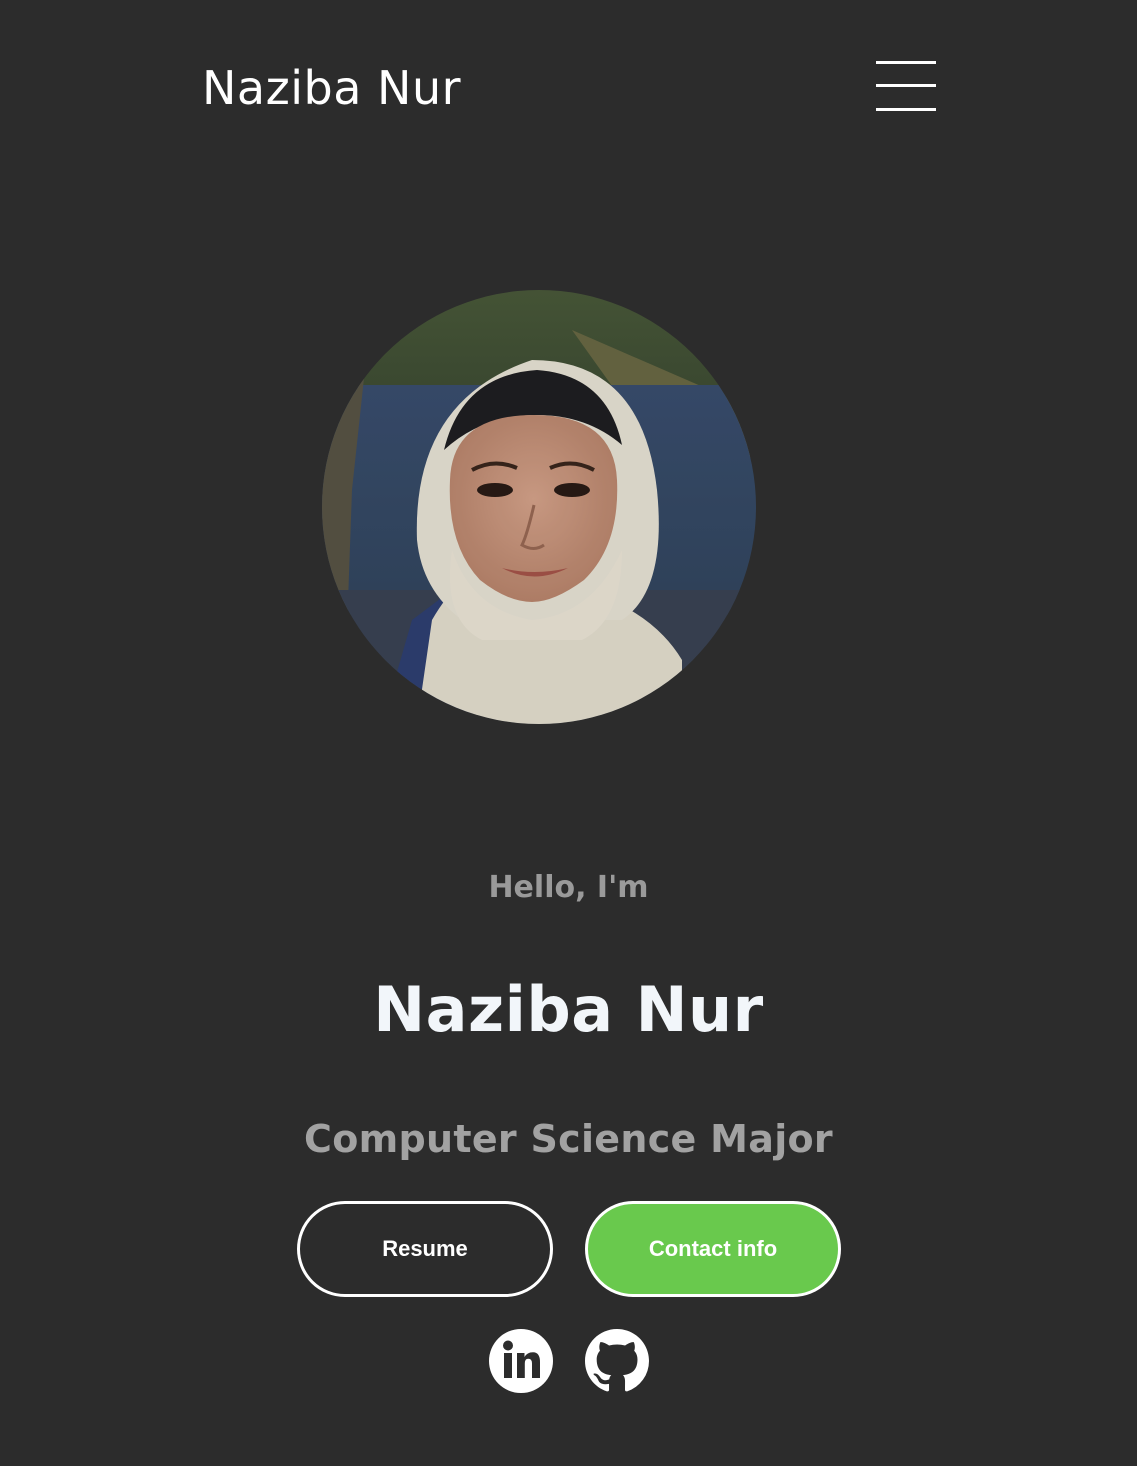 This screenshot has width=1137, height=1466. What do you see at coordinates (713, 1249) in the screenshot?
I see `contact-info-button: Contact info` at bounding box center [713, 1249].